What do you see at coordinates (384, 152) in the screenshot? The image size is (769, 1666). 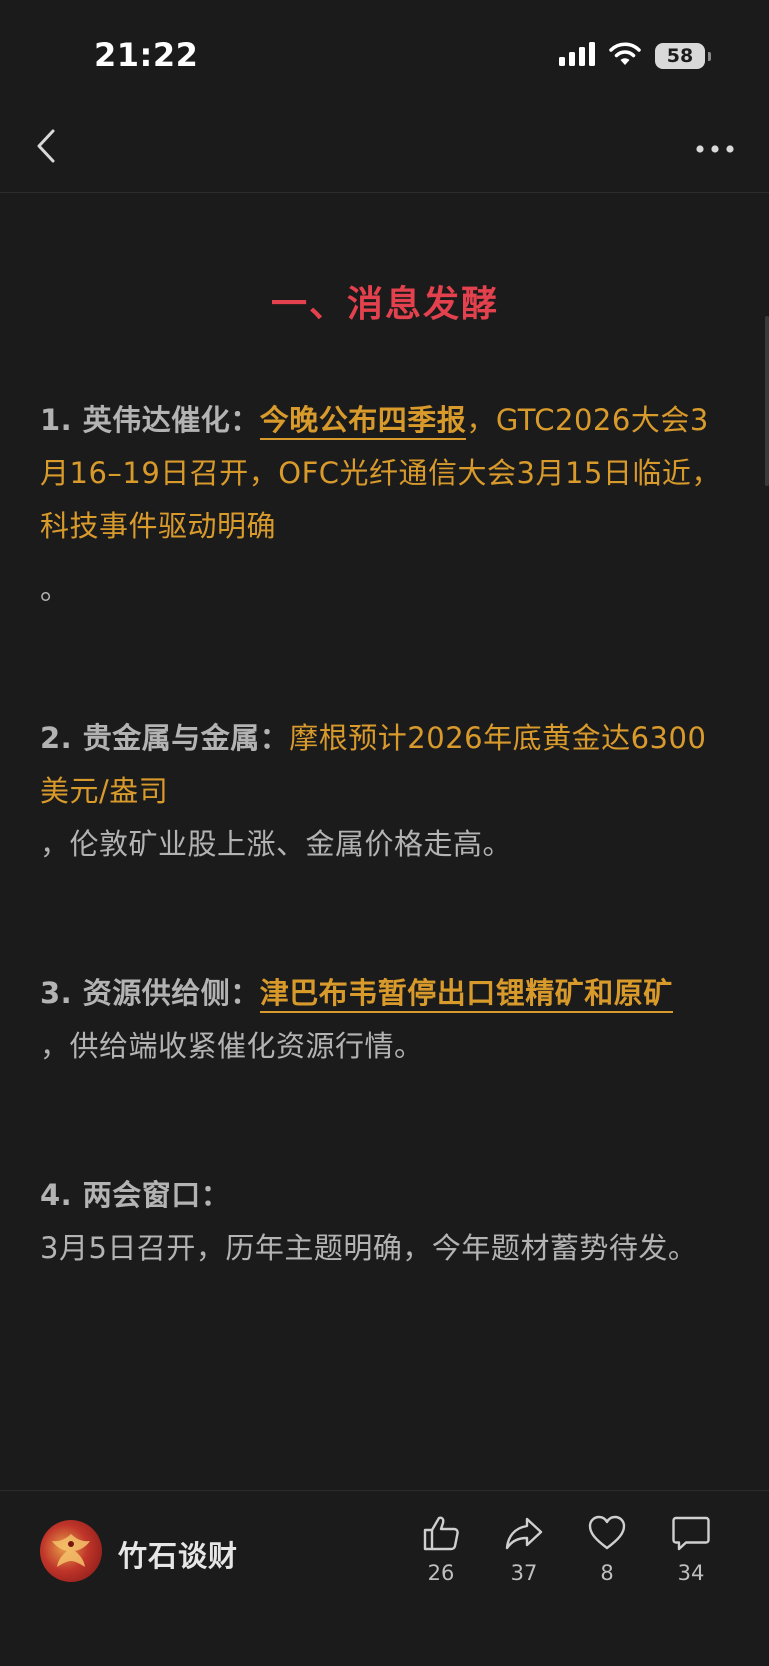 I see `nav-bar` at bounding box center [384, 152].